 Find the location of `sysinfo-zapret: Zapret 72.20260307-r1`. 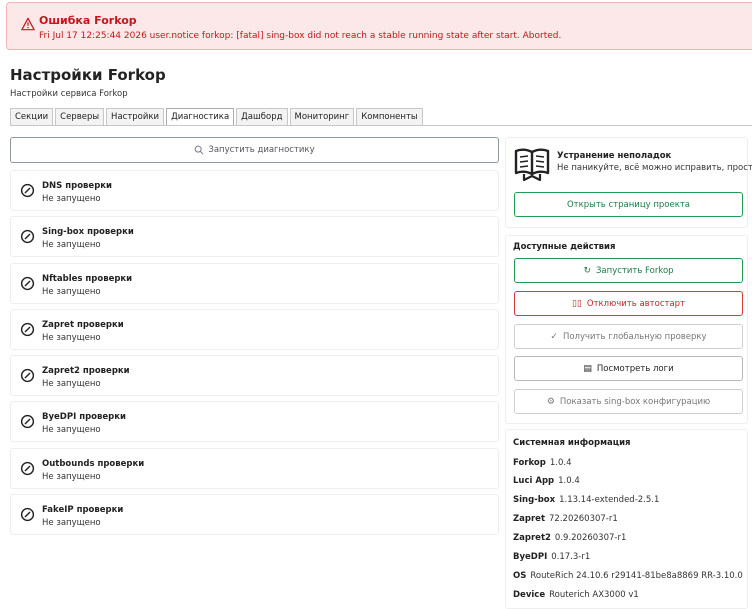

sysinfo-zapret: Zapret 72.20260307-r1 is located at coordinates (565, 519).